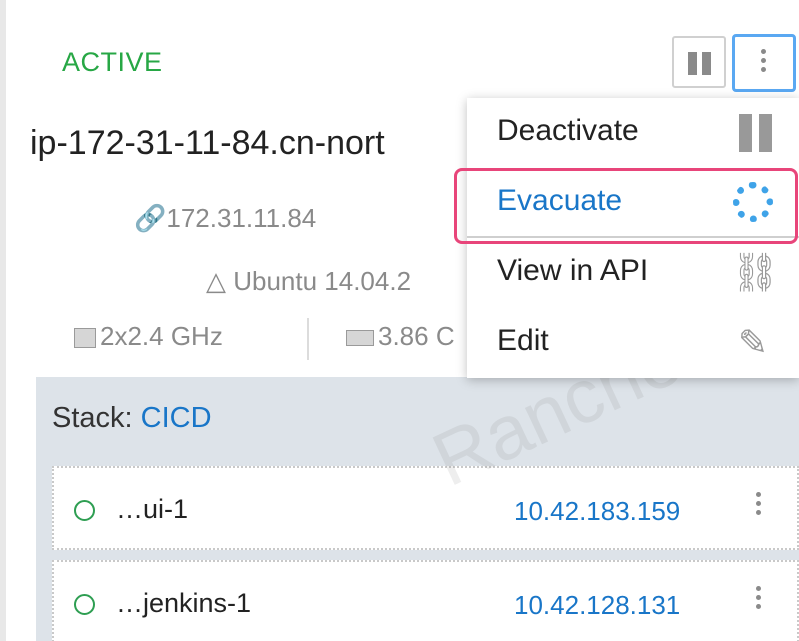  What do you see at coordinates (183, 603) in the screenshot?
I see `container-name: …jenkins-1` at bounding box center [183, 603].